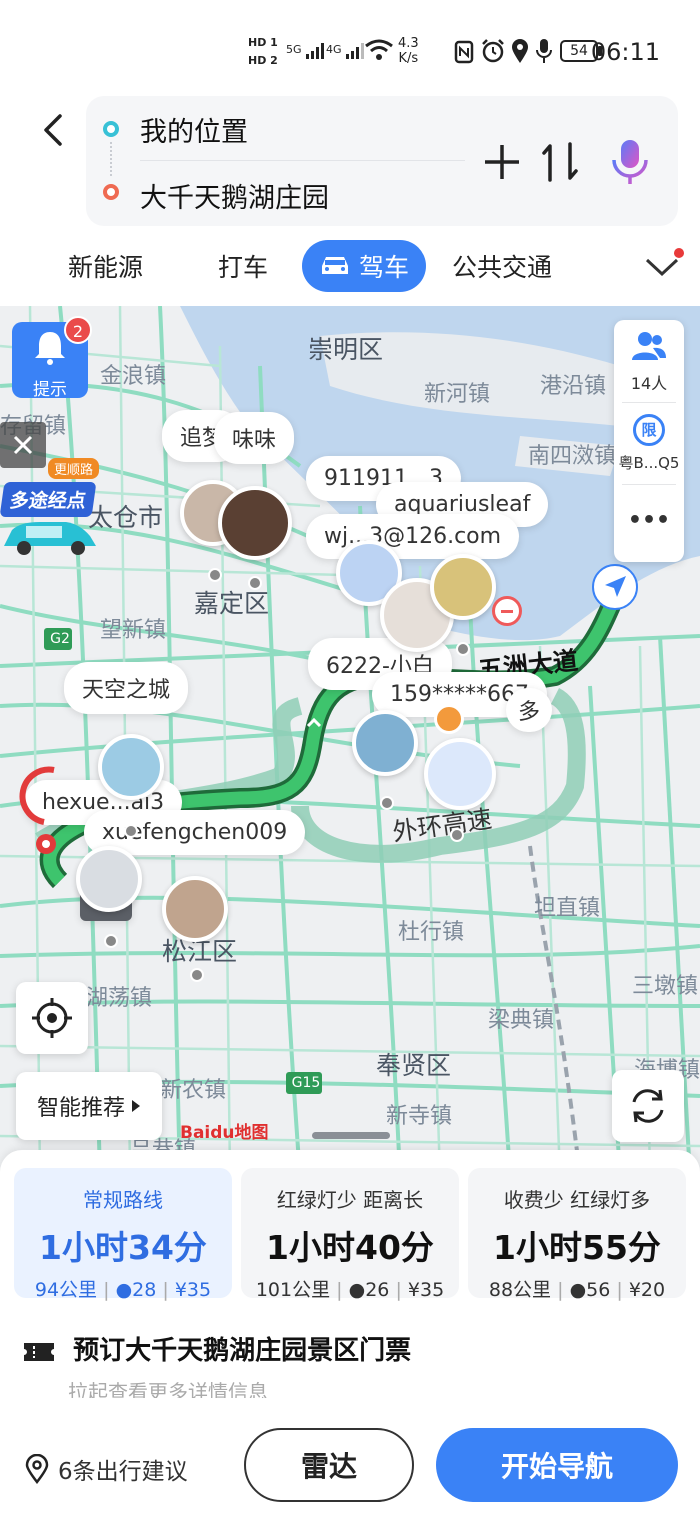 Image resolution: width=700 pixels, height=1540 pixels. I want to click on route-option-time: 1小时40分, so click(350, 1247).